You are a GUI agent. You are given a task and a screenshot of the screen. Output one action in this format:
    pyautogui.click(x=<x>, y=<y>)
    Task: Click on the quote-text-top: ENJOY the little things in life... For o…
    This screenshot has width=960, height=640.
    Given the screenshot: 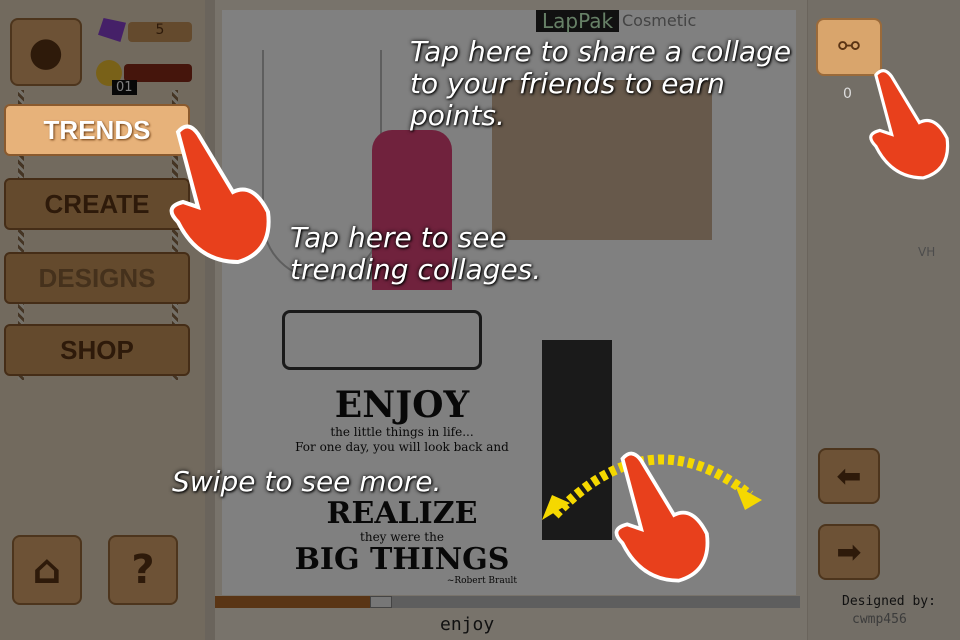 What is the action you would take?
    pyautogui.click(x=402, y=420)
    